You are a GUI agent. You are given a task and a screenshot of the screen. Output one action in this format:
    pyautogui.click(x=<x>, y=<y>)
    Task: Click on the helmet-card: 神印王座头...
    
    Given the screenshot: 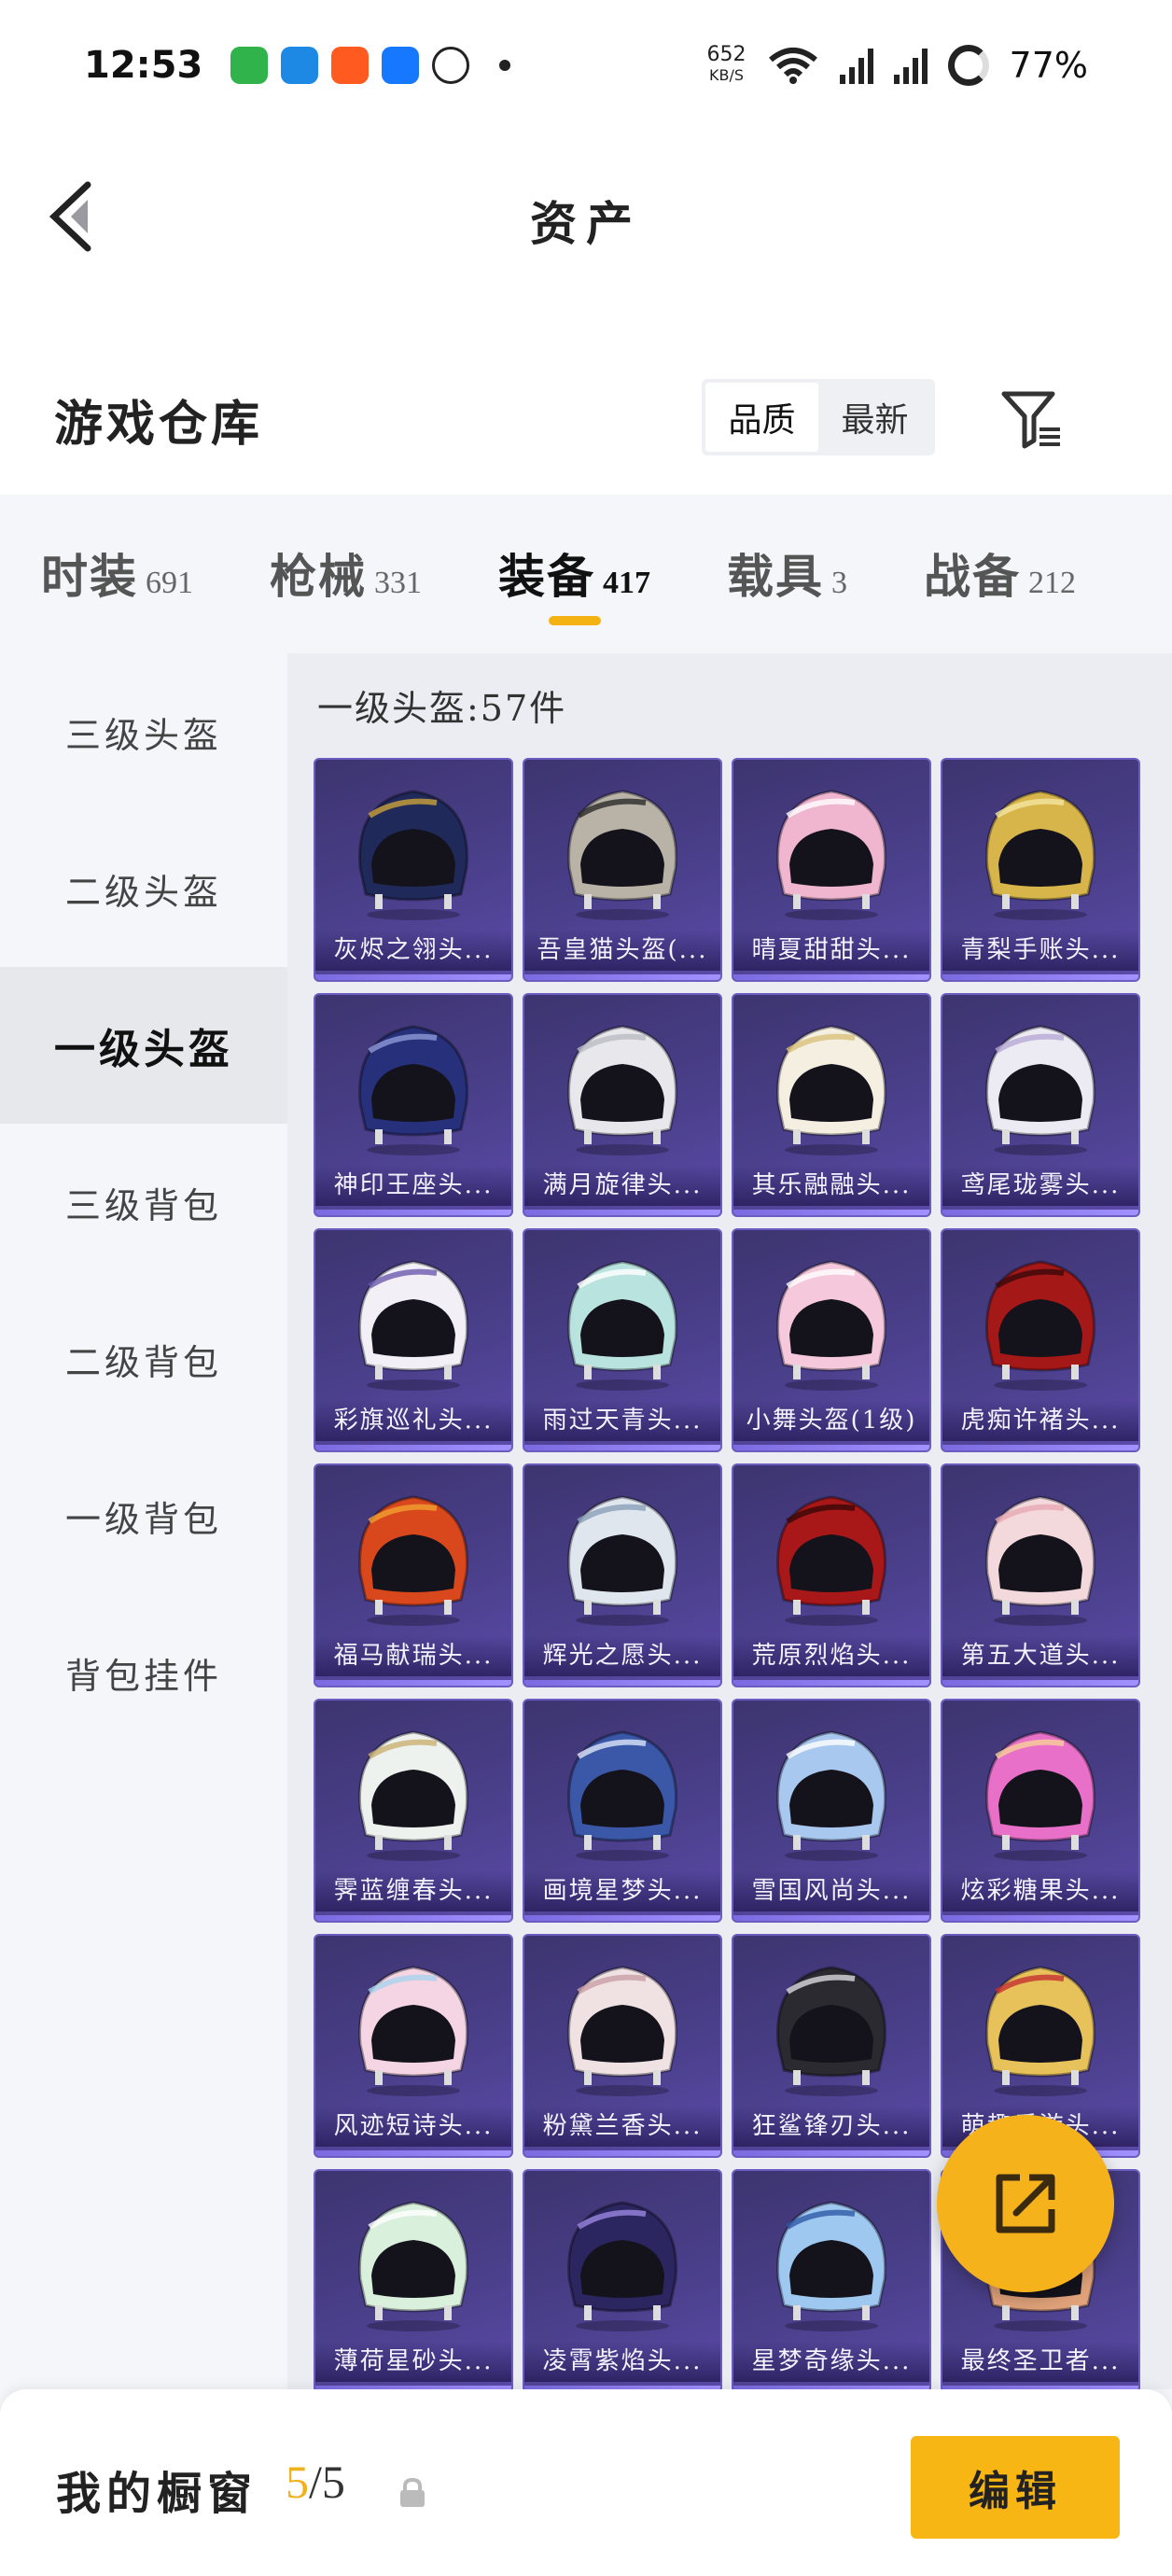 What is the action you would take?
    pyautogui.click(x=413, y=1105)
    